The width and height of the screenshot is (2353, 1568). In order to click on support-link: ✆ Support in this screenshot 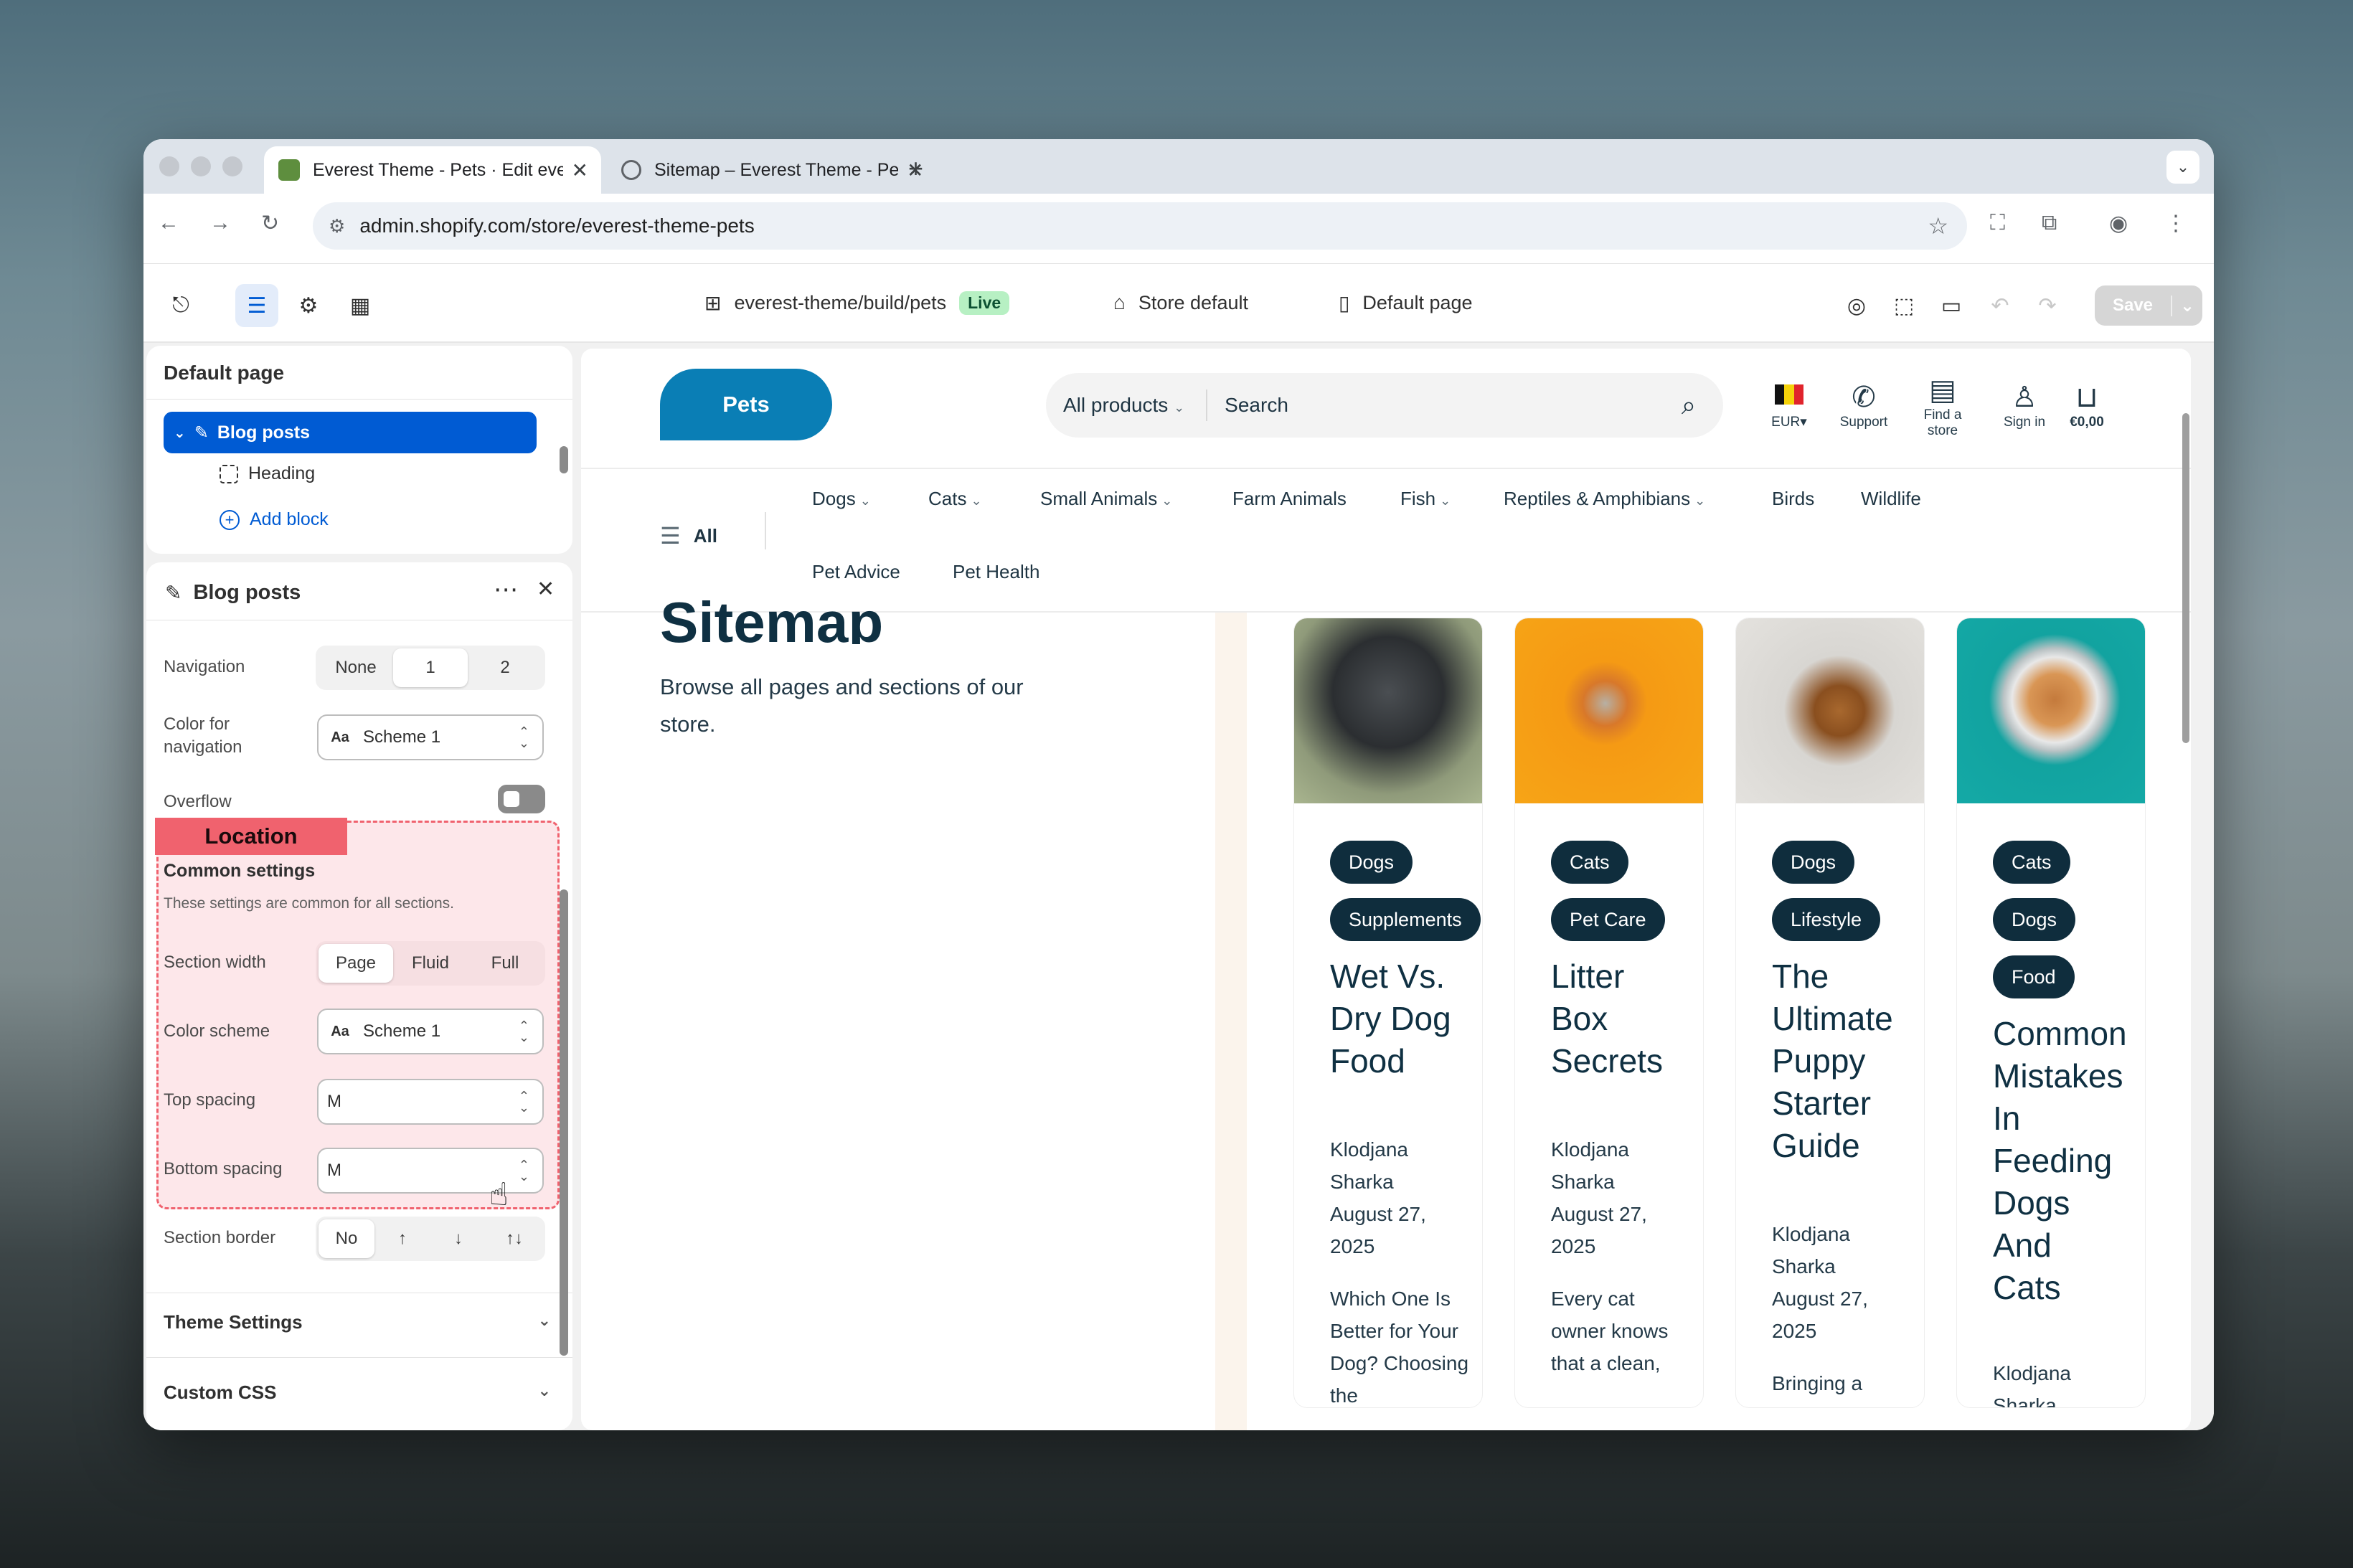, I will do `click(1864, 405)`.